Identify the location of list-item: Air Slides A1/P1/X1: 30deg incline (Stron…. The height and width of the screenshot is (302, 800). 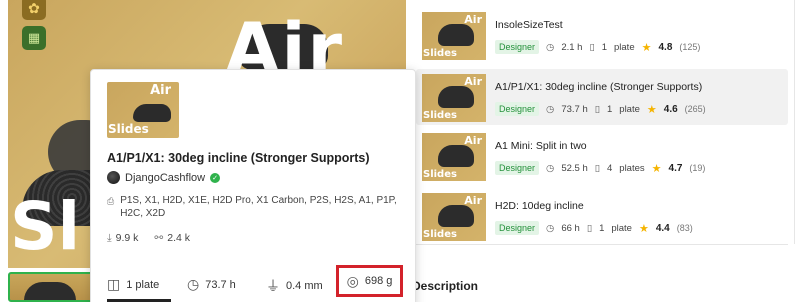
(602, 97).